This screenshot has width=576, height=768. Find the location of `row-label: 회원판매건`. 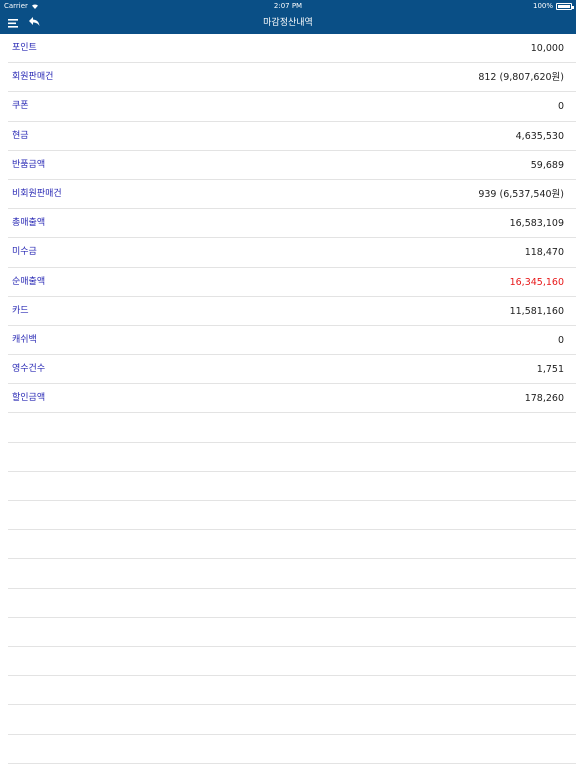

row-label: 회원판매건 is located at coordinates (33, 77).